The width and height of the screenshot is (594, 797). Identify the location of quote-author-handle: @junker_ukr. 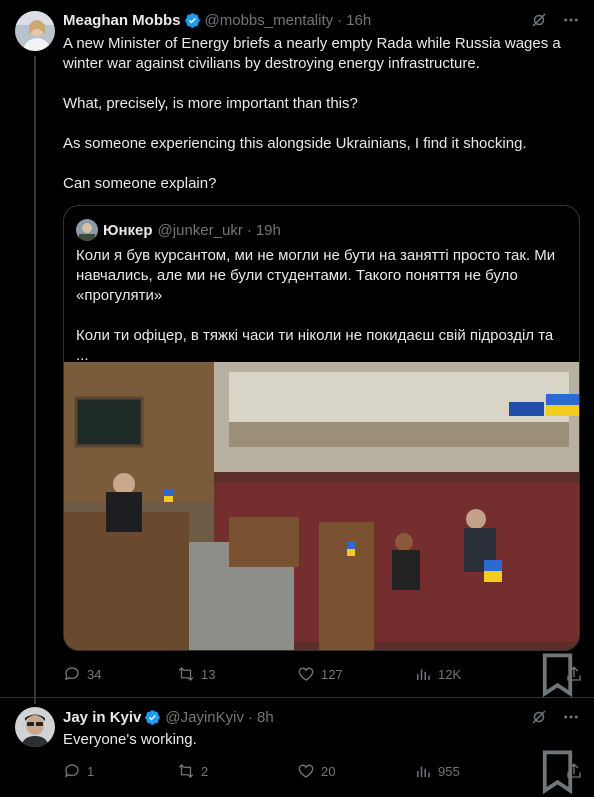
(200, 230).